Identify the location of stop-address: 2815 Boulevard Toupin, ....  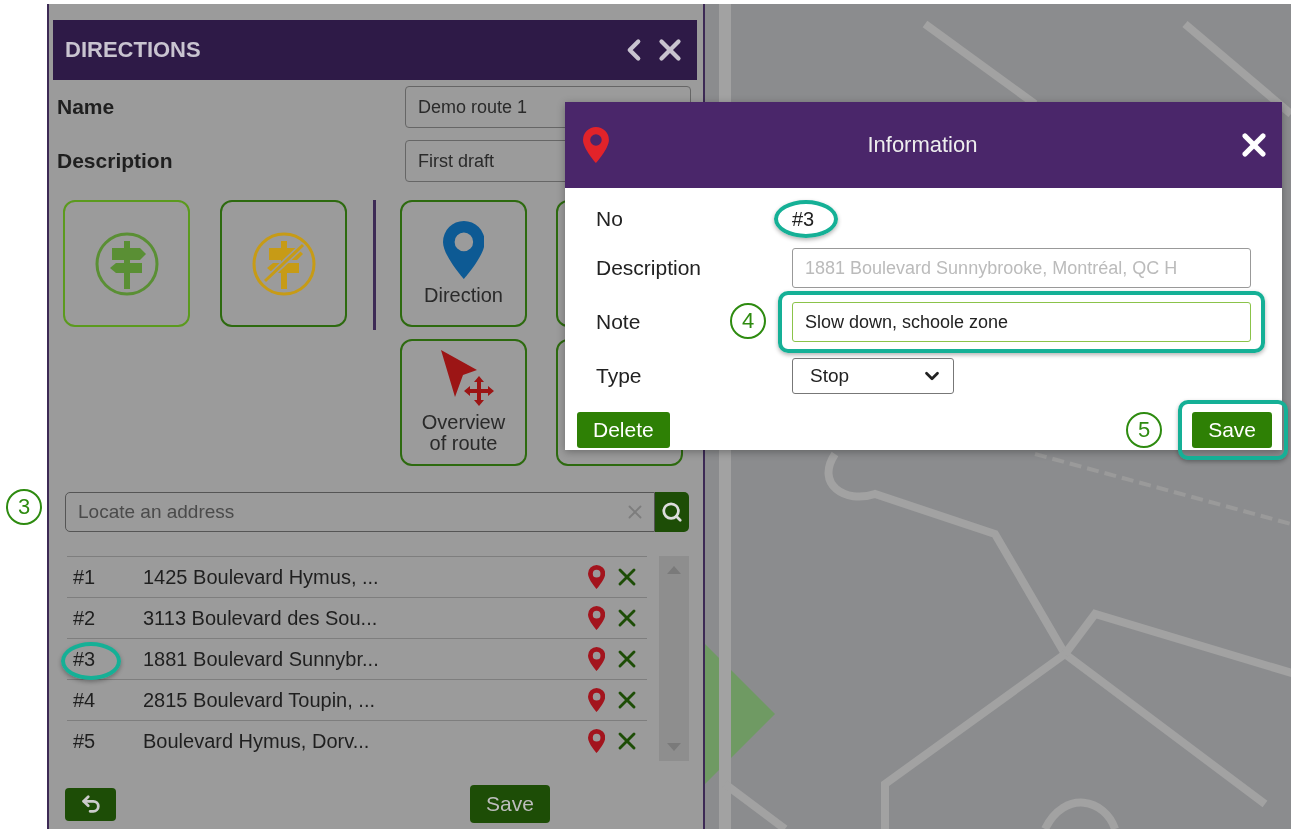
(260, 700).